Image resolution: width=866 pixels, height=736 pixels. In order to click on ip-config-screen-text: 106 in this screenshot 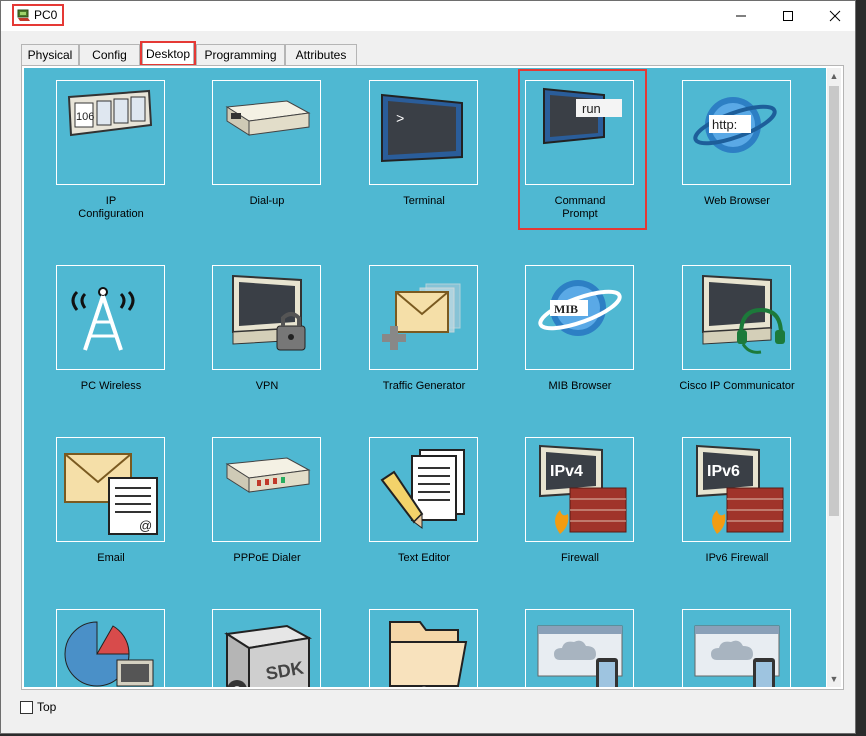, I will do `click(85, 117)`.